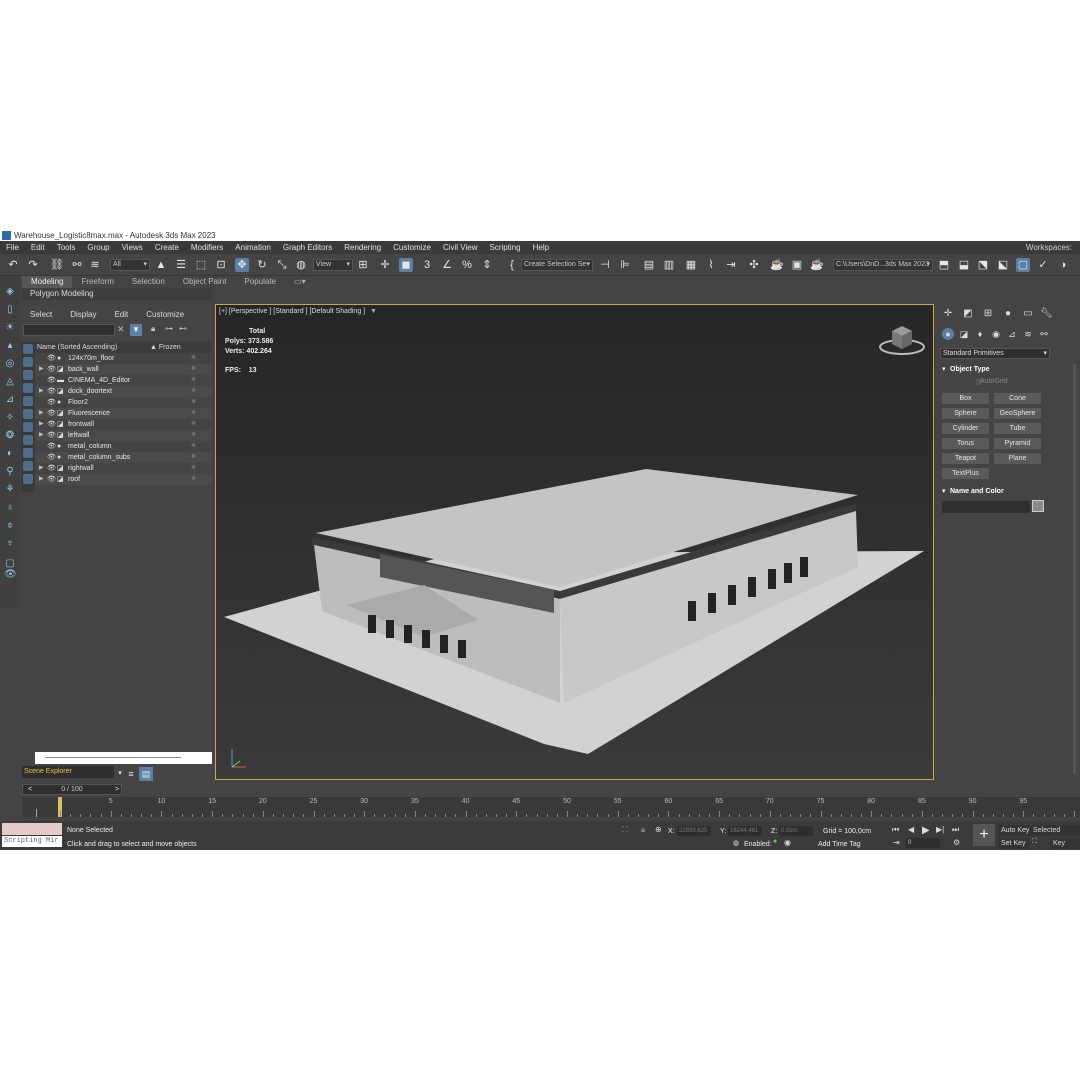 The image size is (1080, 1080). What do you see at coordinates (121, 315) in the screenshot?
I see `explorer-menu-edit: Edit` at bounding box center [121, 315].